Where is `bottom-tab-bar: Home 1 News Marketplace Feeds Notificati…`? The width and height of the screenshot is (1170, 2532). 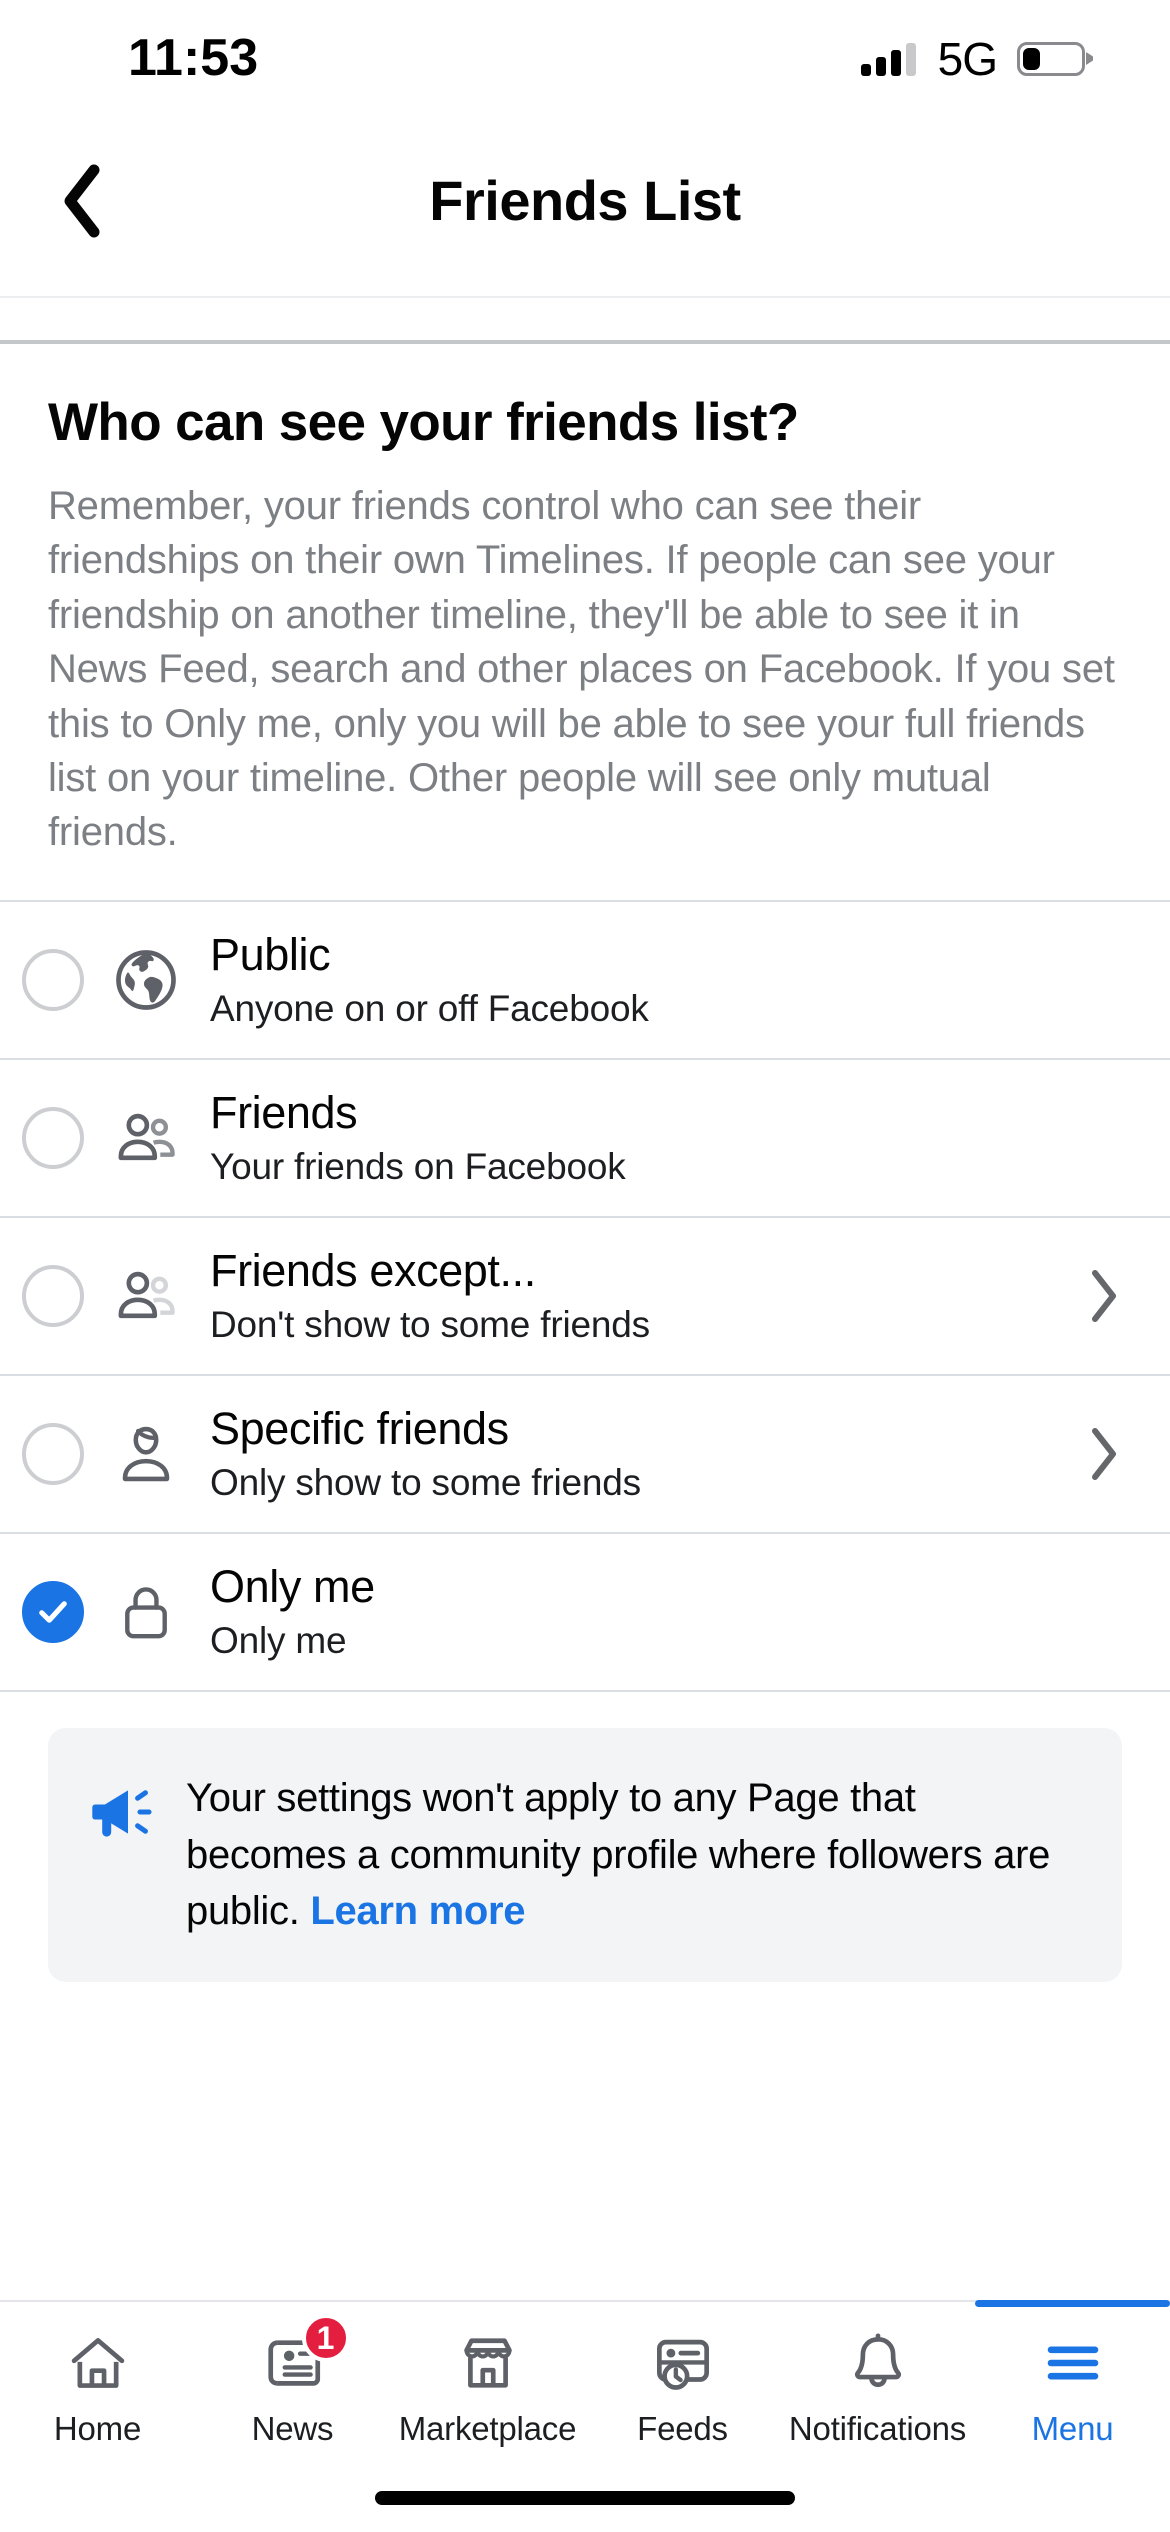 bottom-tab-bar: Home 1 News Marketplace Feeds Notificati… is located at coordinates (585, 2382).